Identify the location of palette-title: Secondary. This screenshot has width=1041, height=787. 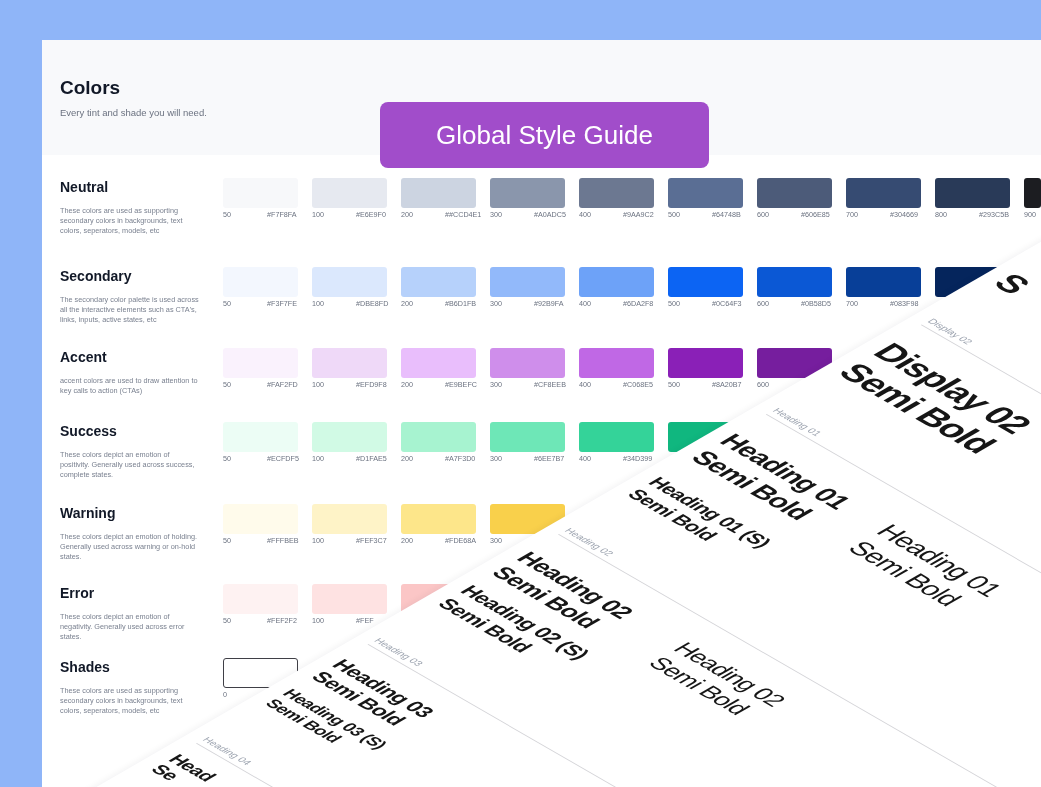
(96, 276).